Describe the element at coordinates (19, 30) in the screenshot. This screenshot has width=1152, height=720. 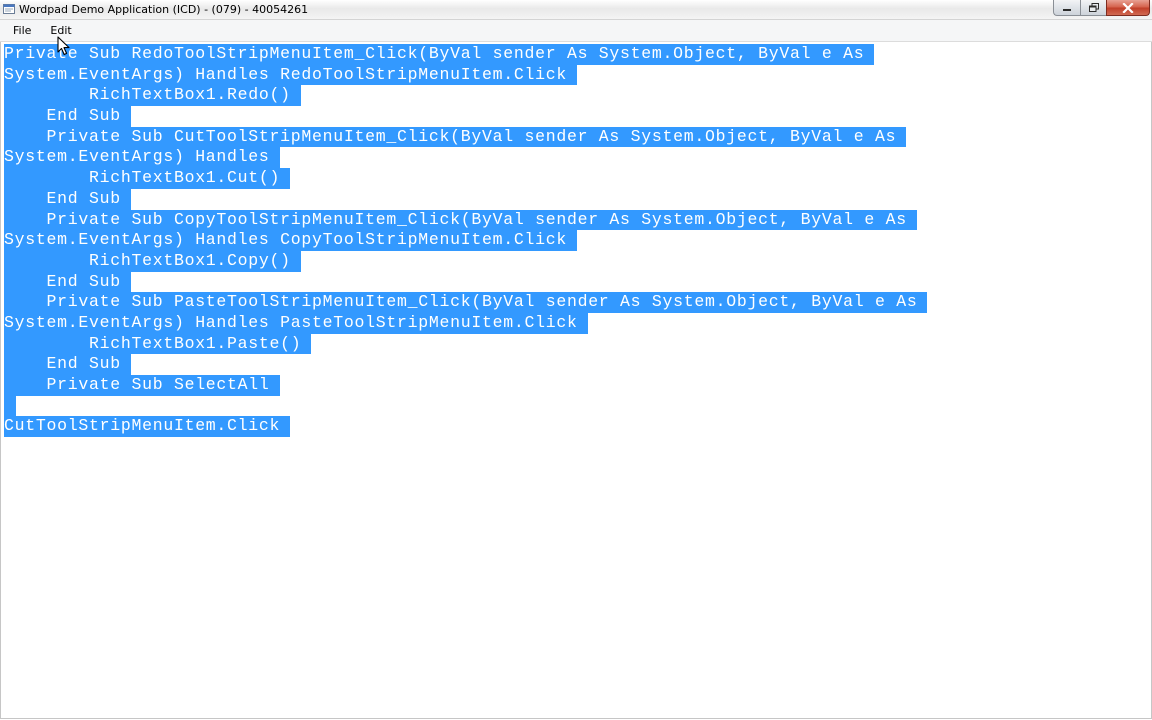
I see `menu-file: File` at that location.